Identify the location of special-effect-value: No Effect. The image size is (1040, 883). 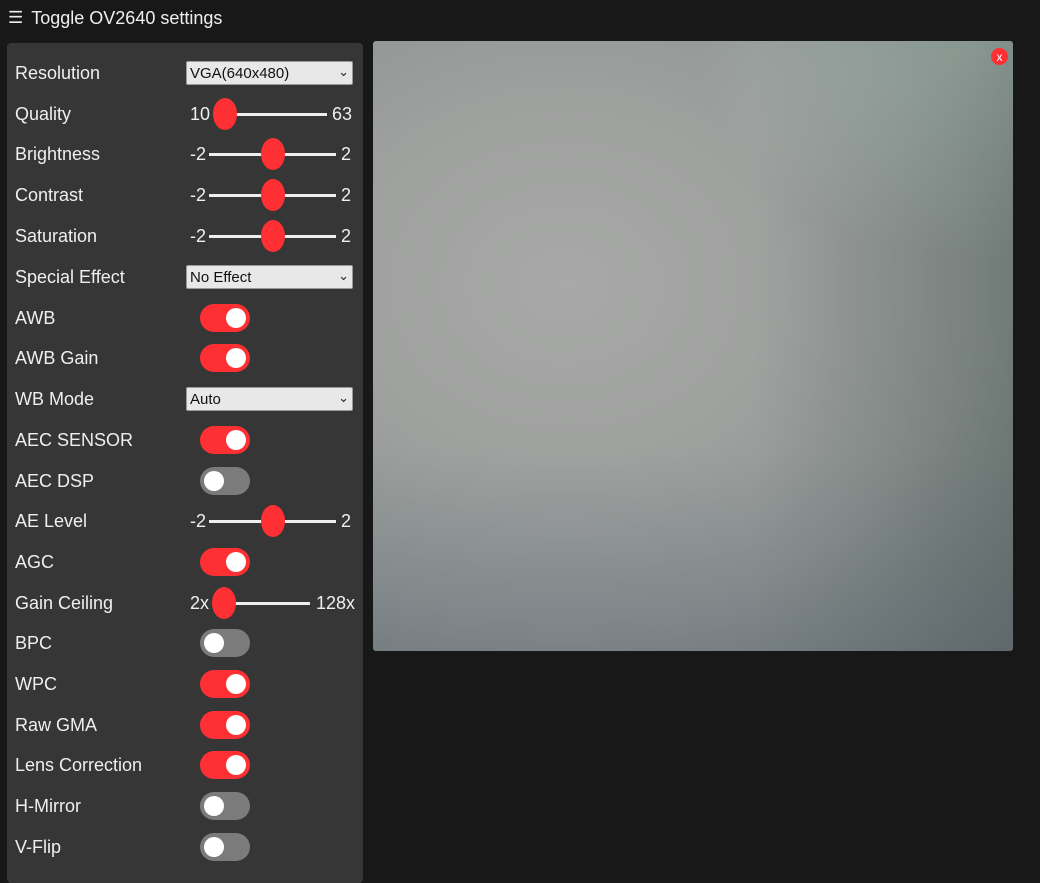
(221, 277).